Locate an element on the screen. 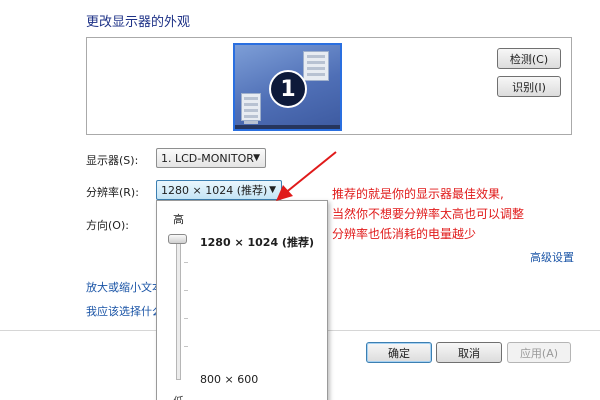 This screenshot has height=400, width=600. identify-button: 识别(I) is located at coordinates (529, 86).